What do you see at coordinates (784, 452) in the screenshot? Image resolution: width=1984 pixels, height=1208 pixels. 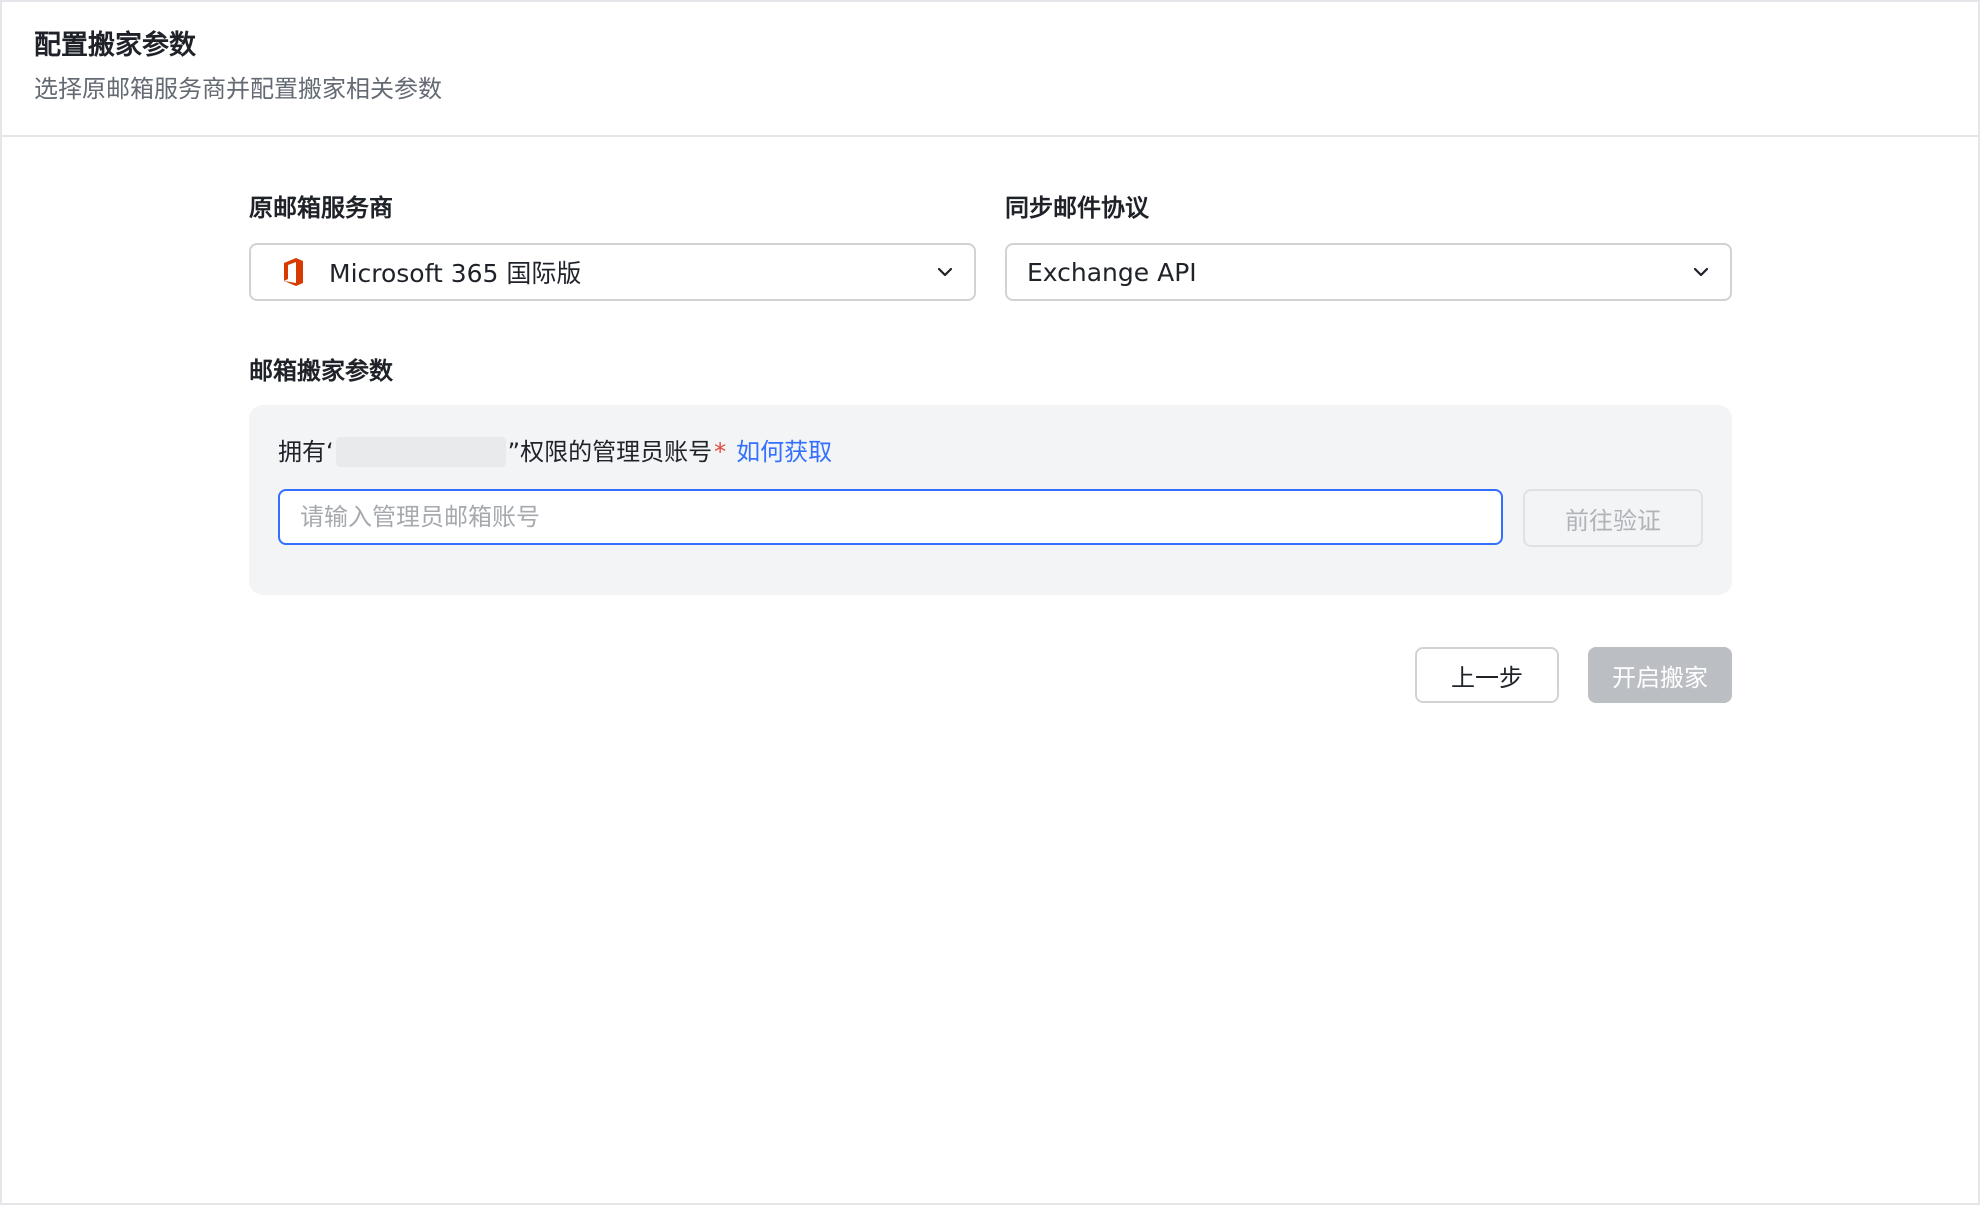 I see `how-to-get-link: 如何获取` at bounding box center [784, 452].